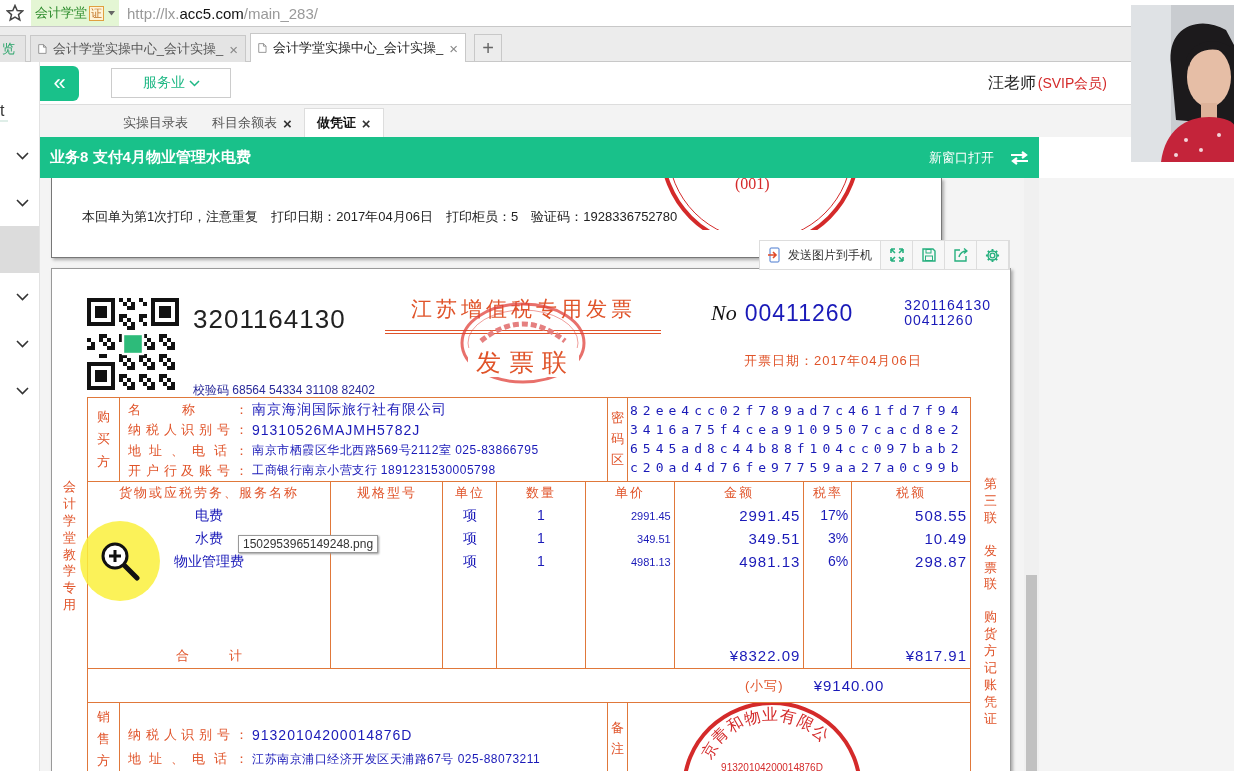  What do you see at coordinates (284, 390) in the screenshot?
I see `check-code: 校验码 68564 54334 31108 82402` at bounding box center [284, 390].